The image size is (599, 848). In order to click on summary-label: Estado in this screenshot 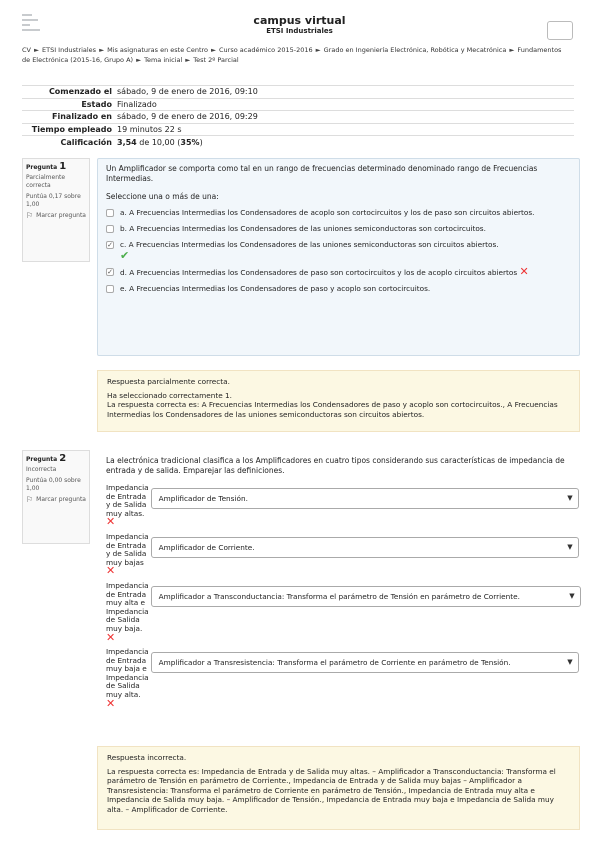, I will do `click(69, 104)`.